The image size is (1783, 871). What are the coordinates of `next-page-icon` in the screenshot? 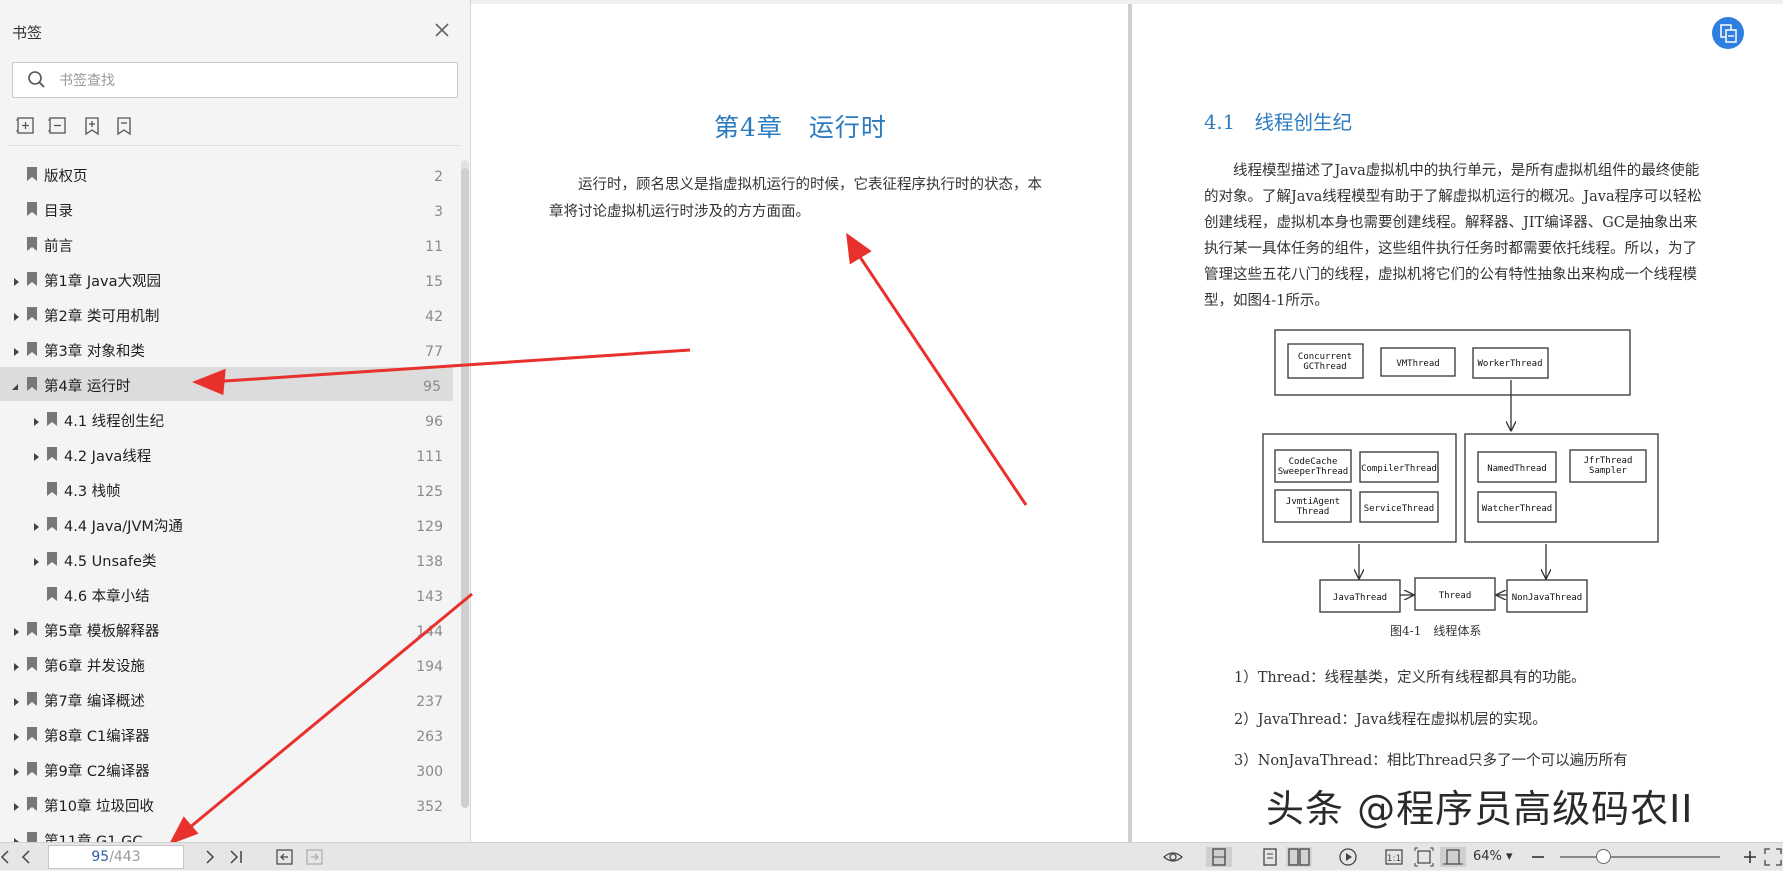 It's located at (210, 857).